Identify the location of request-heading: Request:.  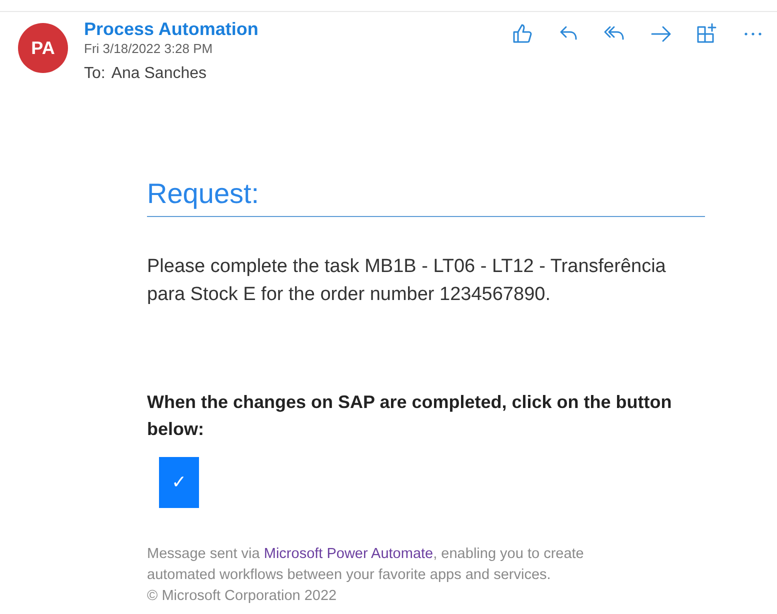
(426, 196).